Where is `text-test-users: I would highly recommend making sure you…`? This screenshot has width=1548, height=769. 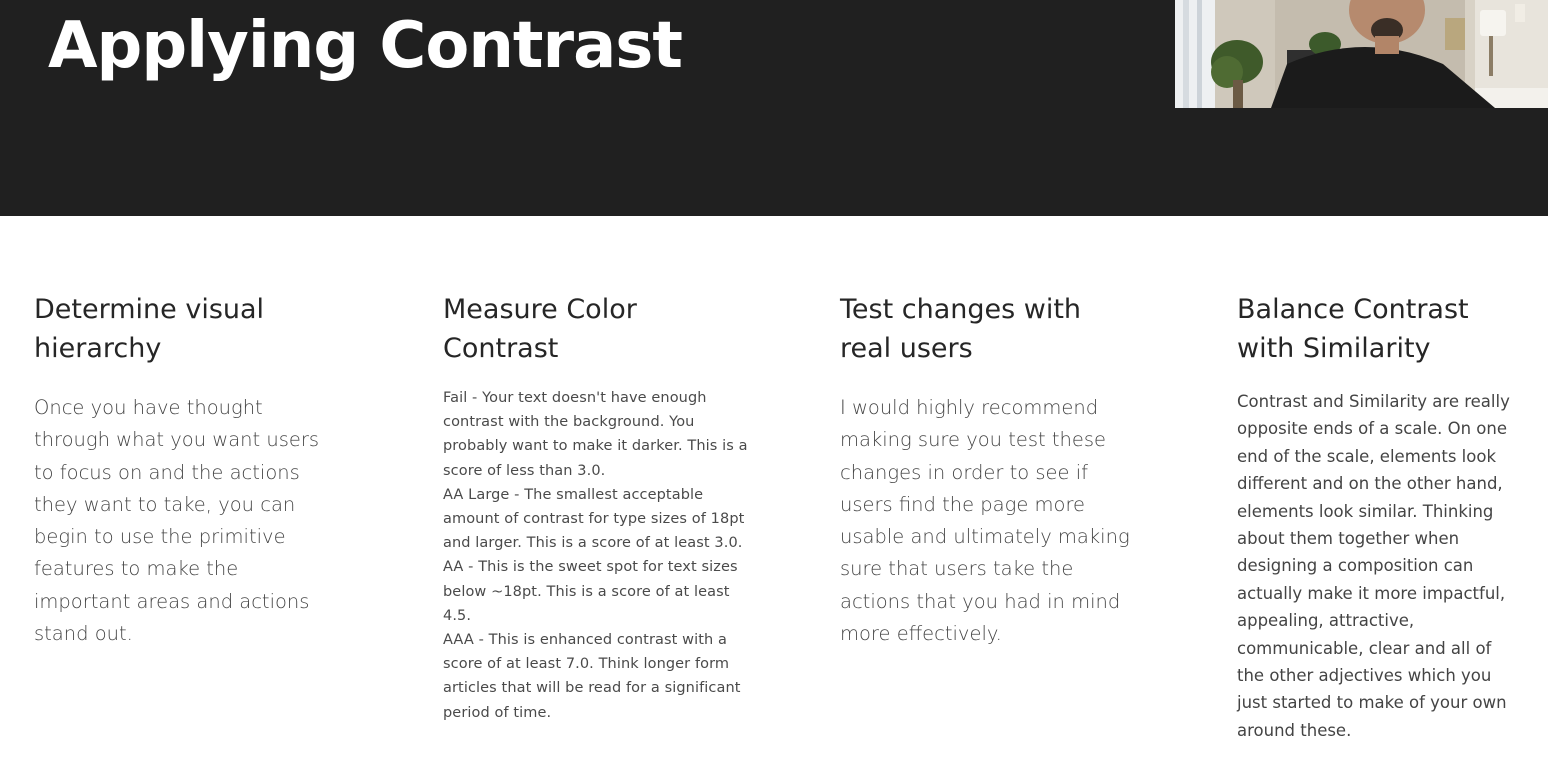 text-test-users: I would highly recommend making sure you… is located at coordinates (985, 521).